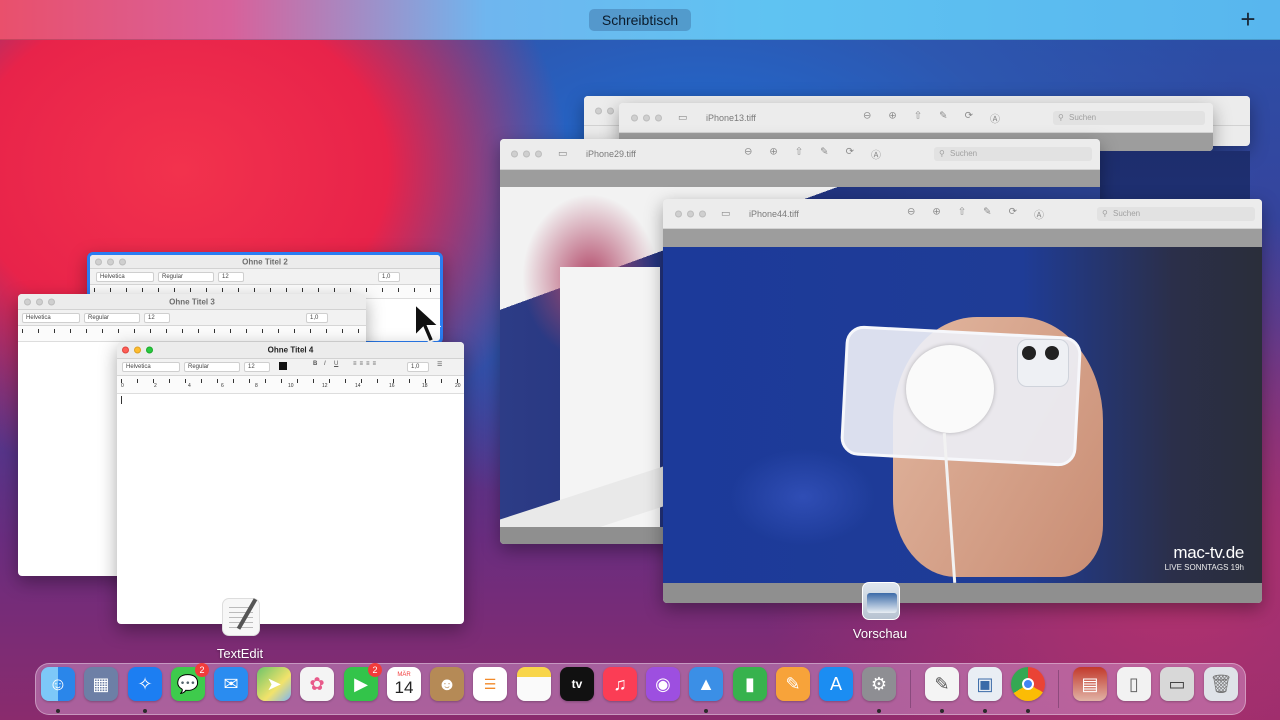 This screenshot has width=1280, height=720. What do you see at coordinates (101, 684) in the screenshot?
I see `launchpad-icon: ▦` at bounding box center [101, 684].